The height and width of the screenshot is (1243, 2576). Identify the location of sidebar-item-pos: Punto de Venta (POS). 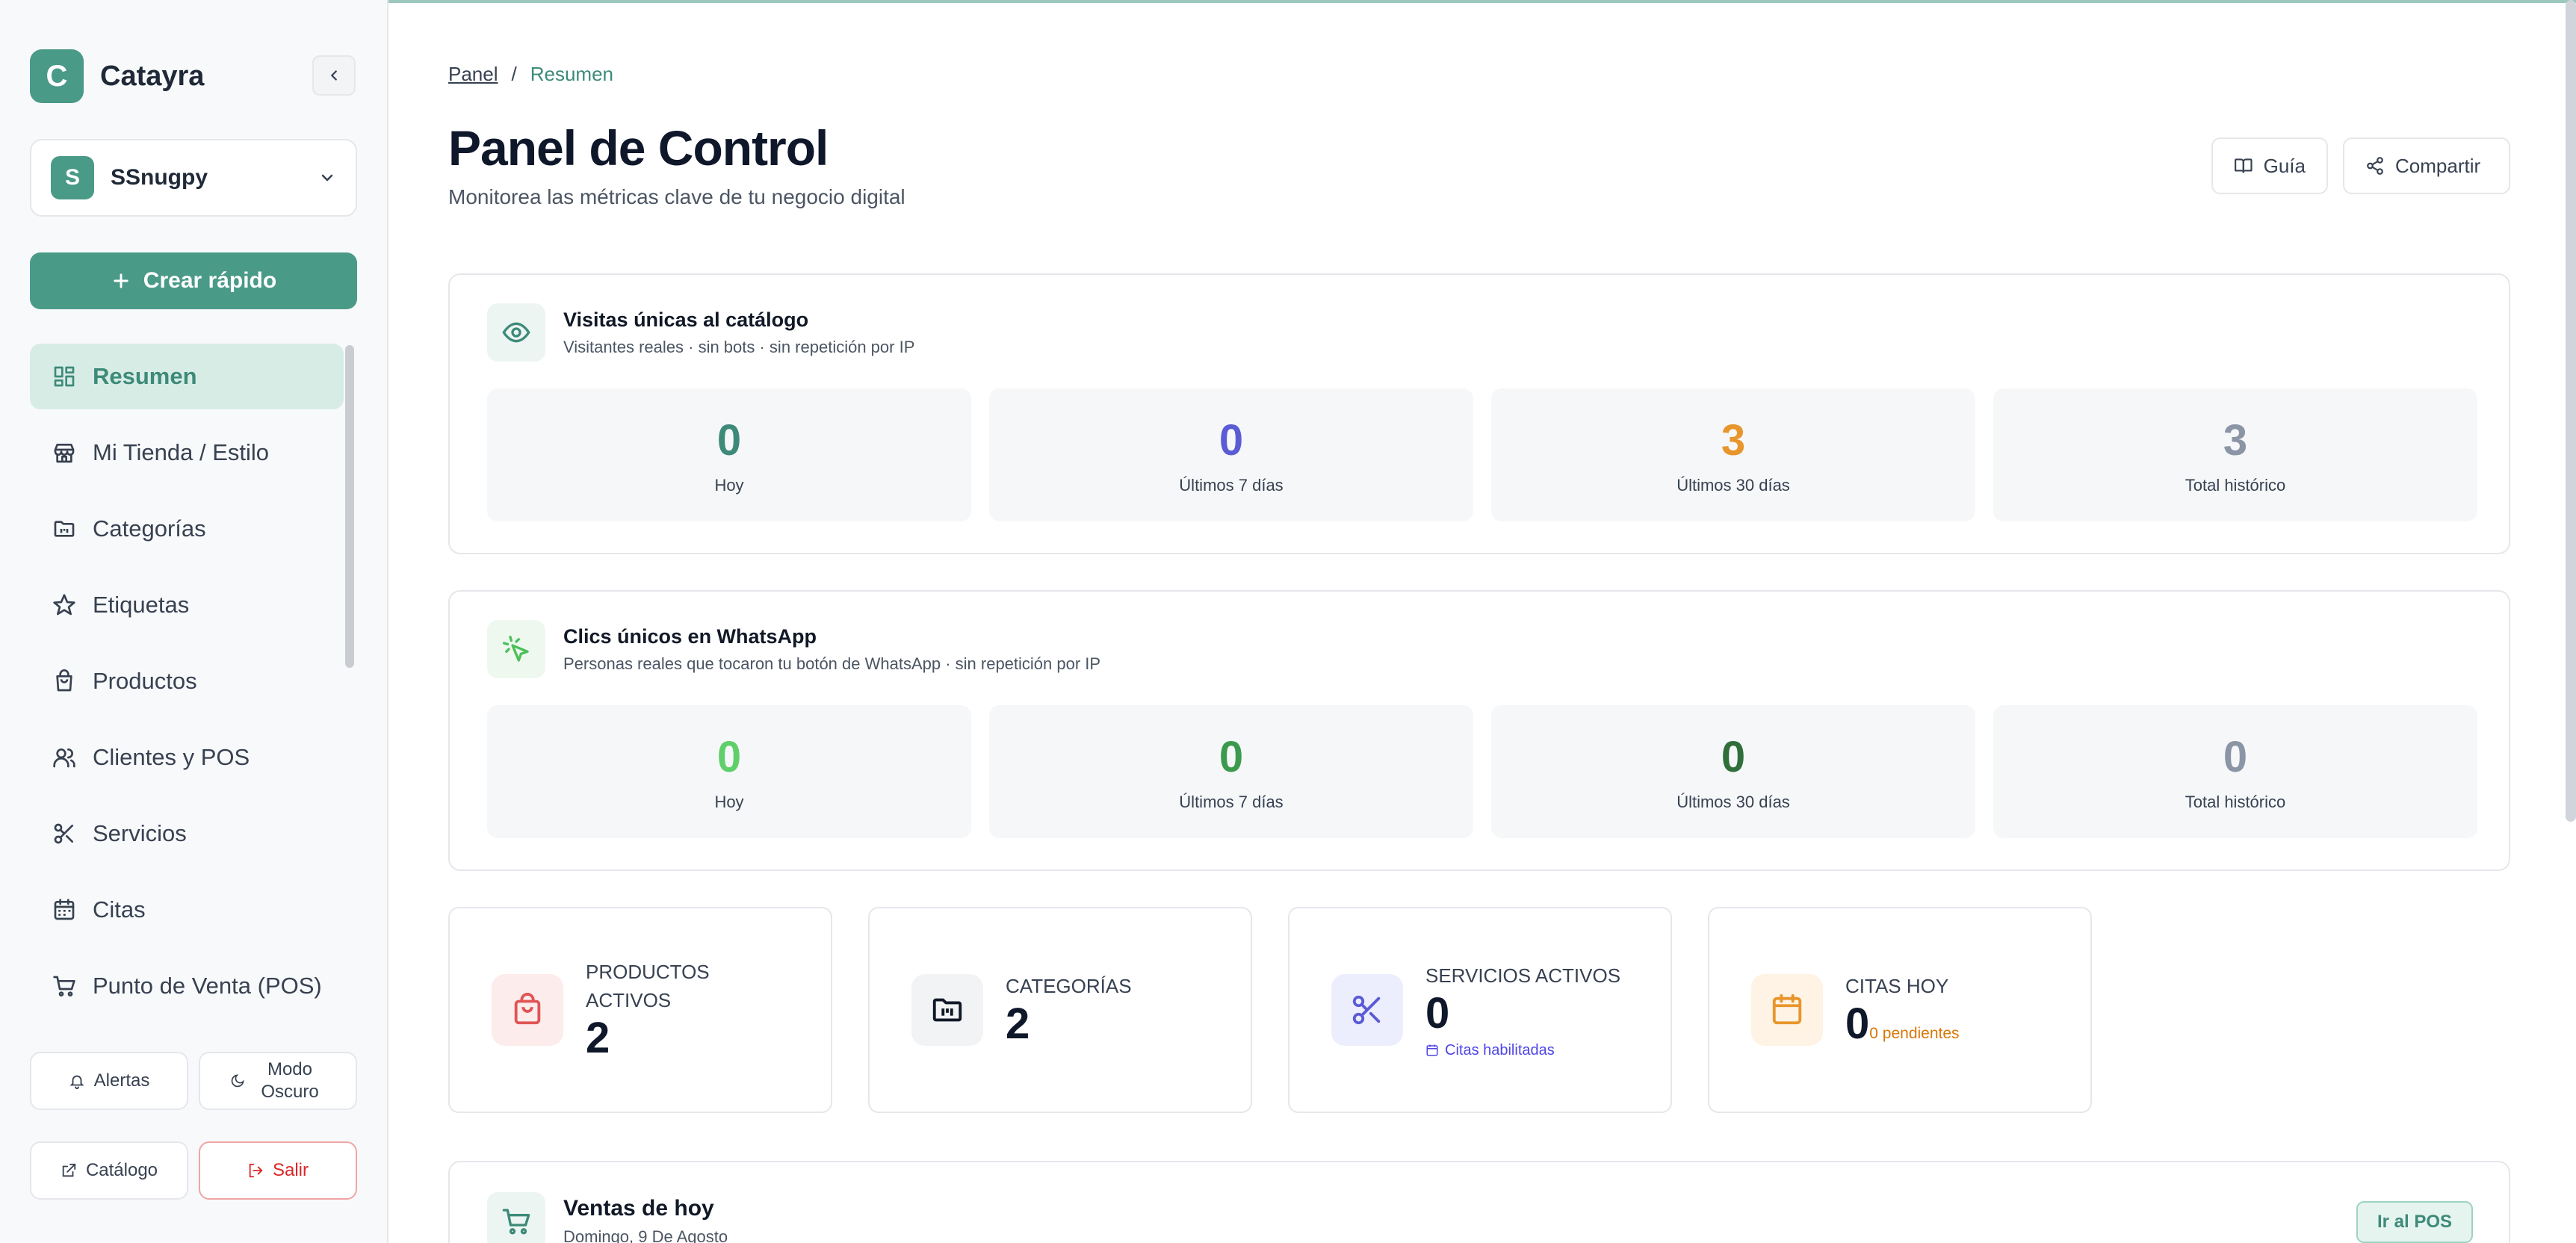
(187, 986).